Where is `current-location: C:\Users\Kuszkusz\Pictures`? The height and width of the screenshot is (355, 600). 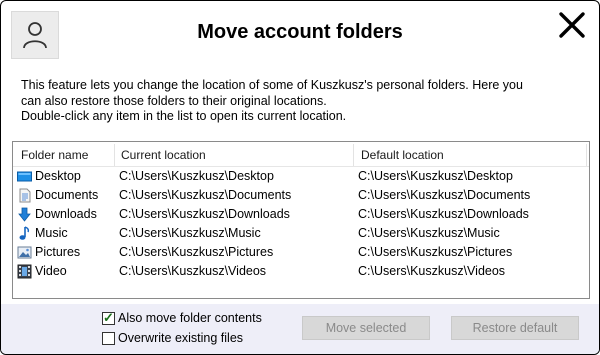
current-location: C:\Users\Kuszkusz\Pictures is located at coordinates (196, 252).